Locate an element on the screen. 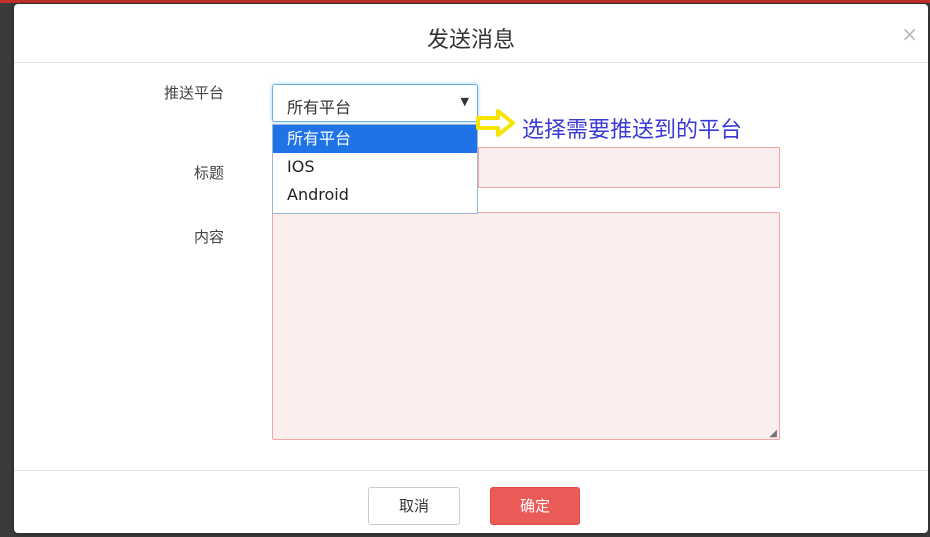 This screenshot has width=930, height=537. confirm-button: 确定 is located at coordinates (535, 506).